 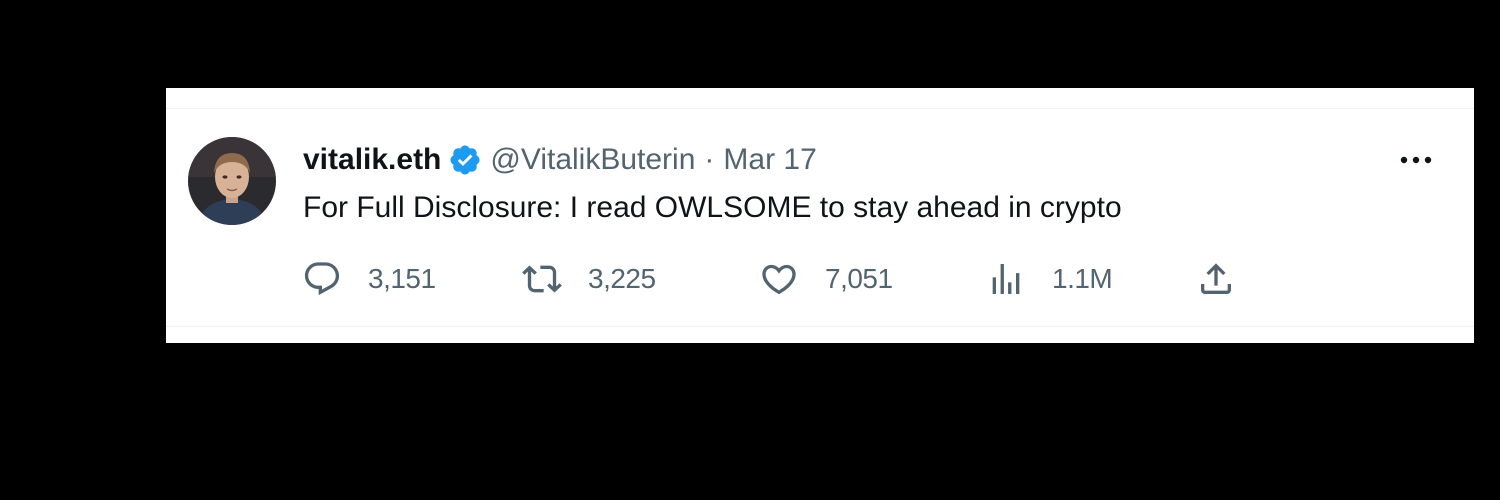 What do you see at coordinates (1006, 279) in the screenshot?
I see `views-chart-icon` at bounding box center [1006, 279].